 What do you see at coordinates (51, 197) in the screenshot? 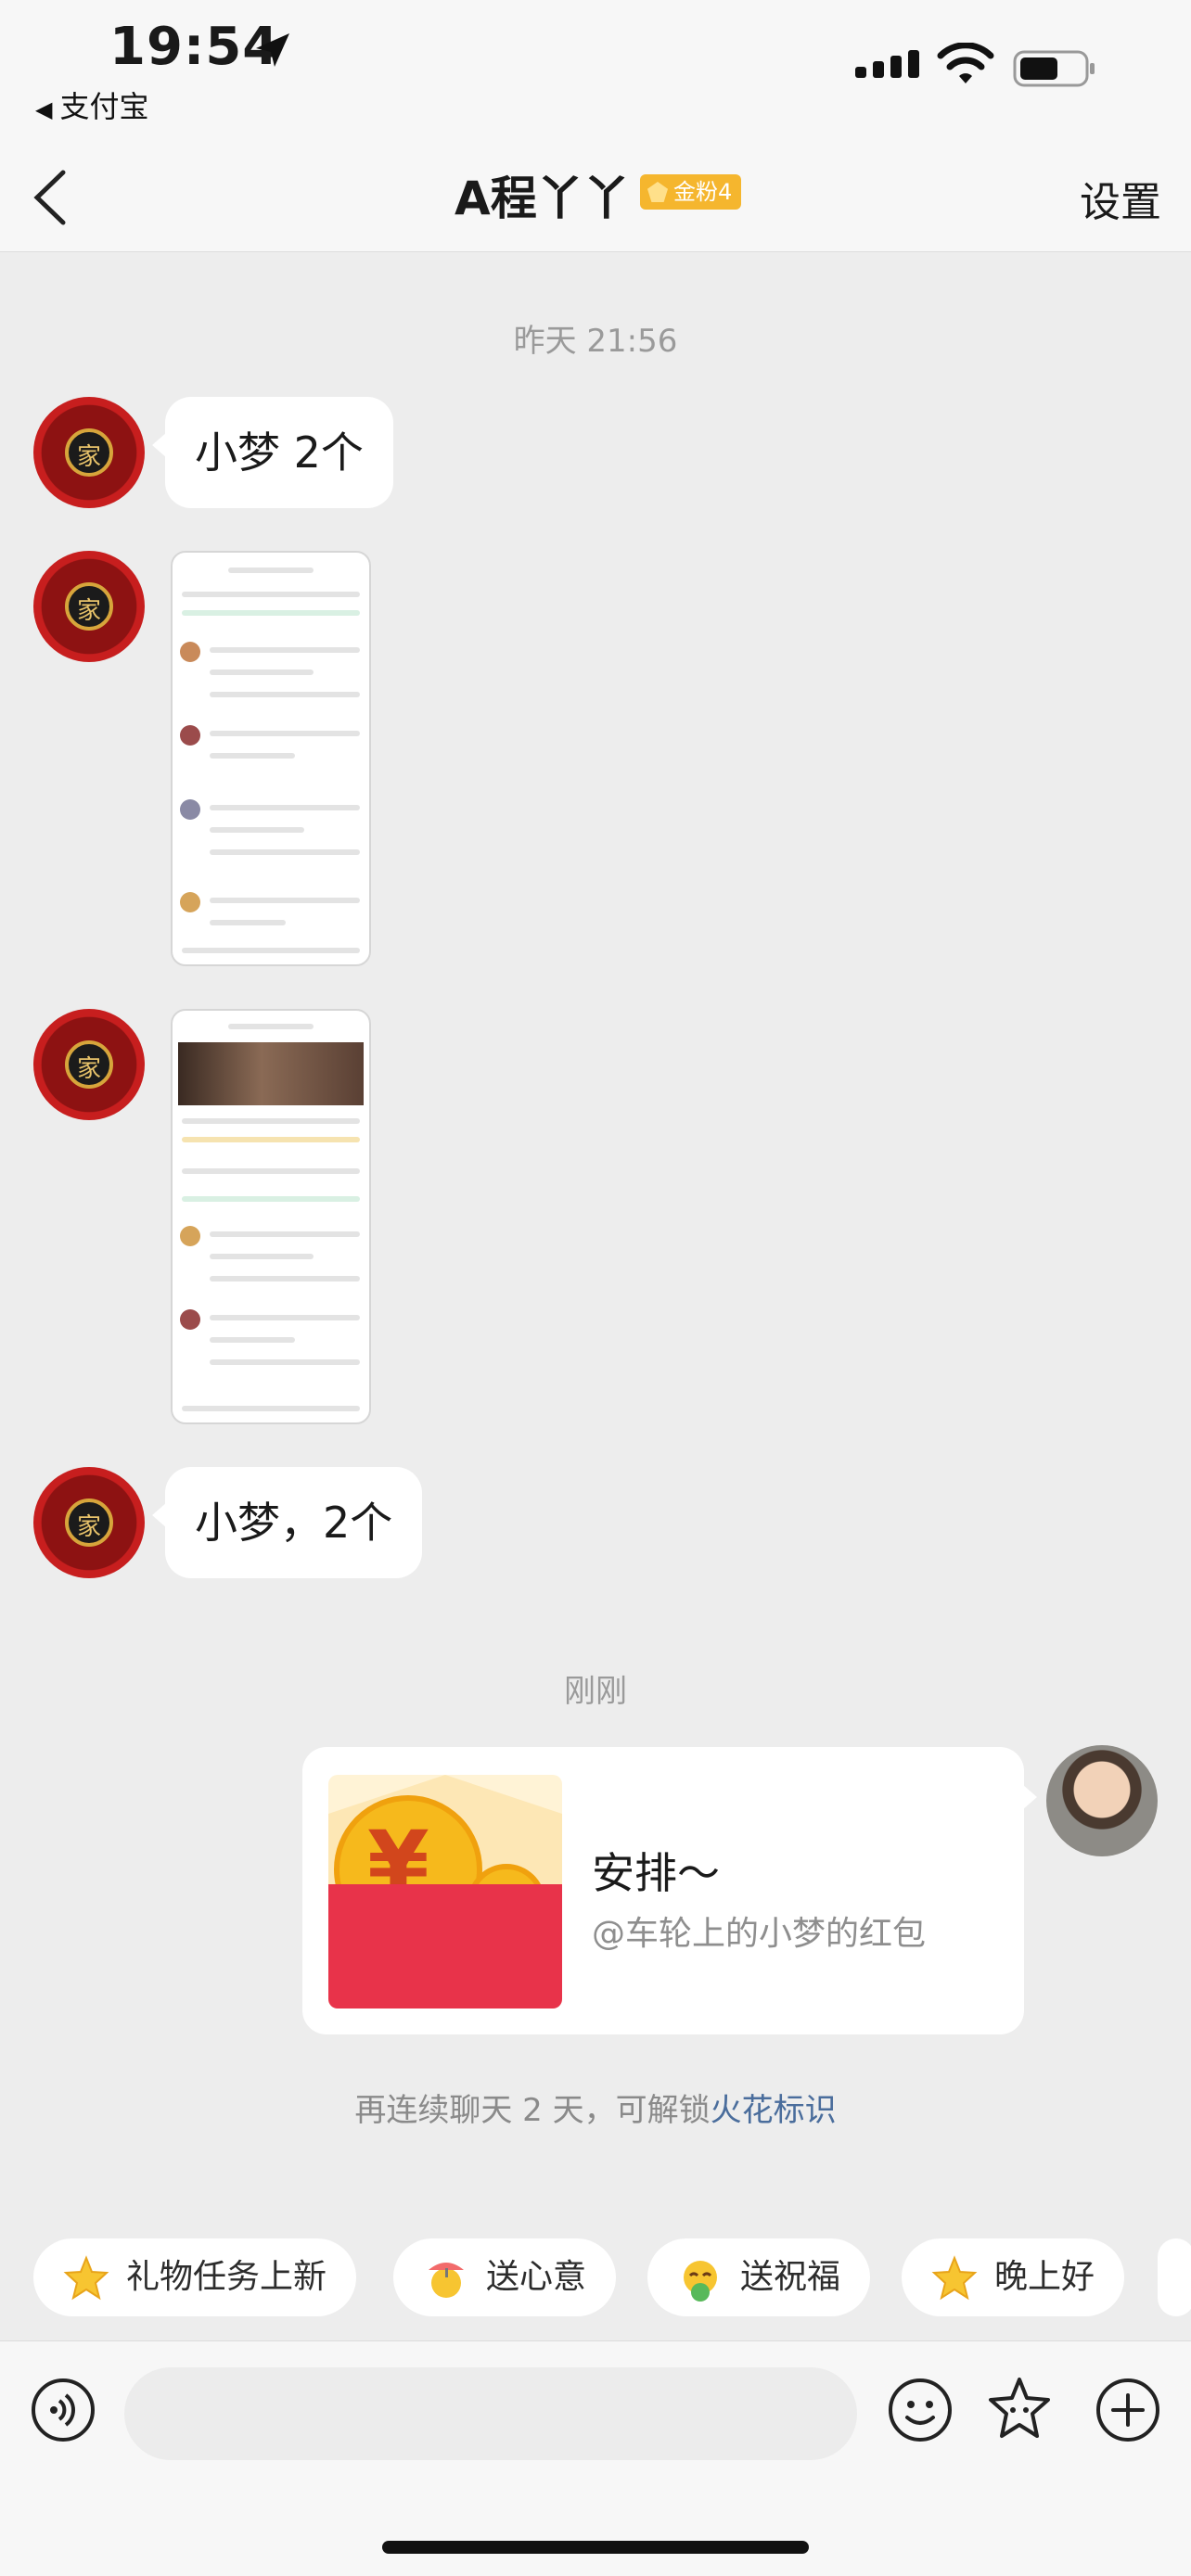
I see `back-chevron-icon` at bounding box center [51, 197].